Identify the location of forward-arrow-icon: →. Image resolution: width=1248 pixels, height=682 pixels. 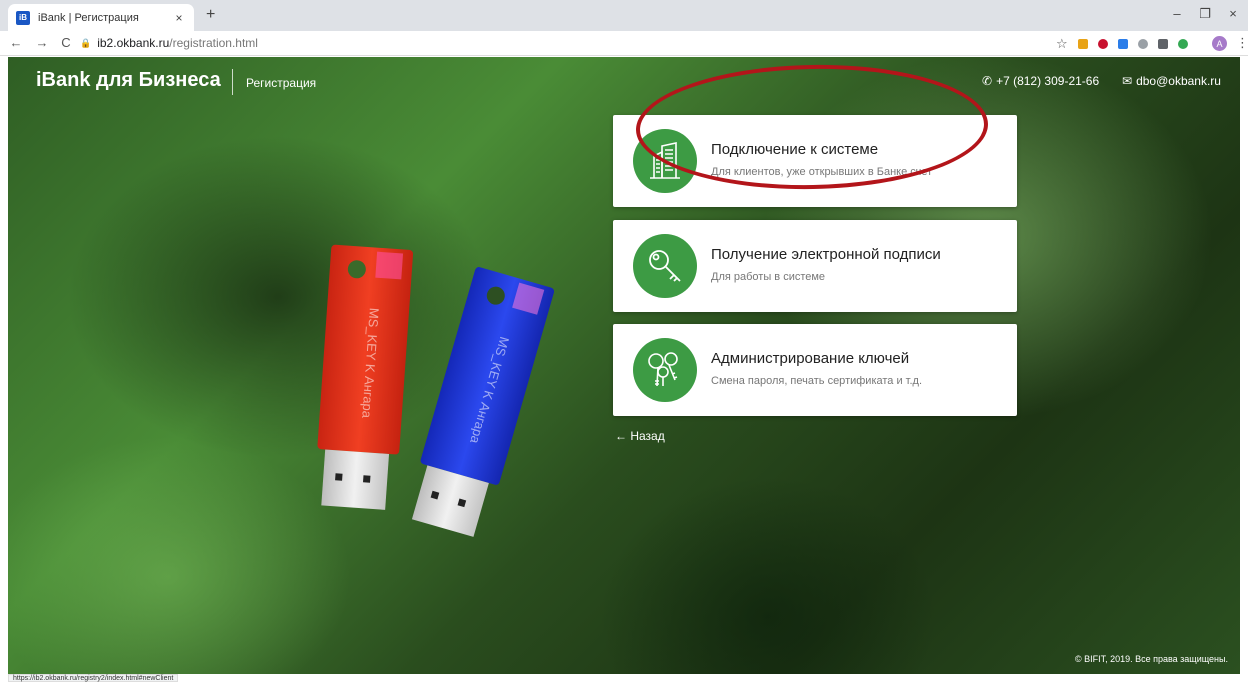
(42, 43).